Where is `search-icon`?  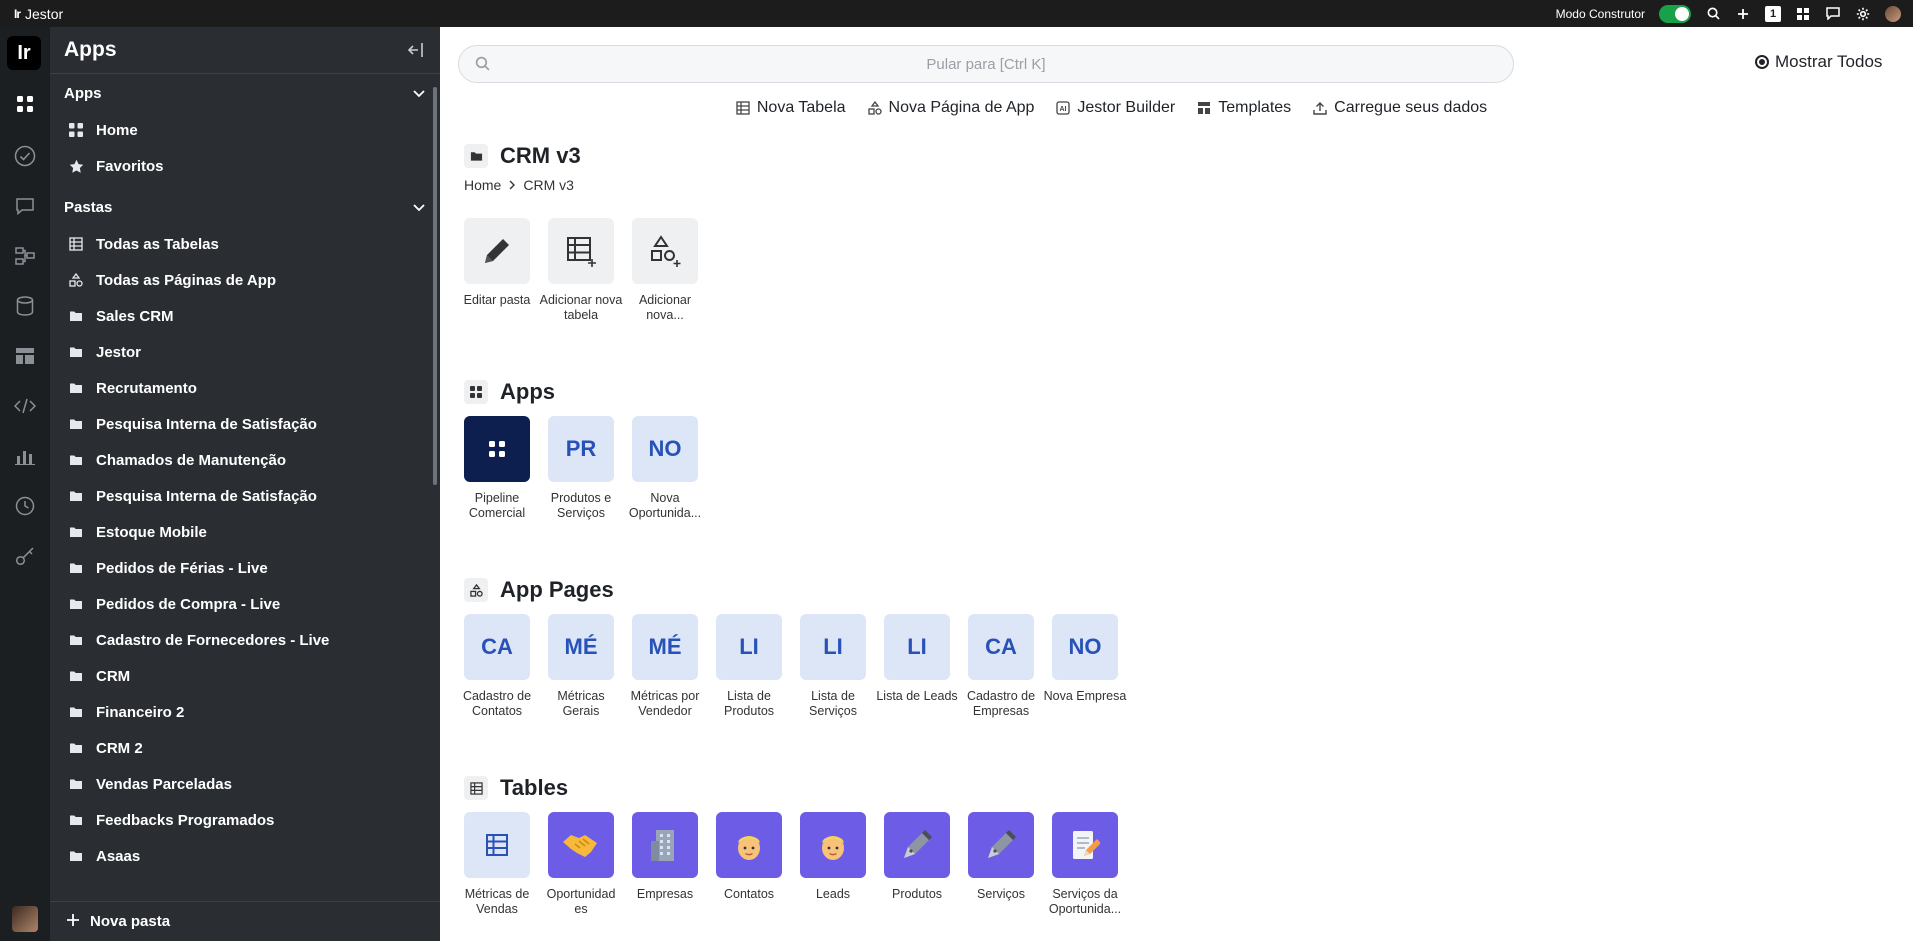
search-icon is located at coordinates (1713, 14).